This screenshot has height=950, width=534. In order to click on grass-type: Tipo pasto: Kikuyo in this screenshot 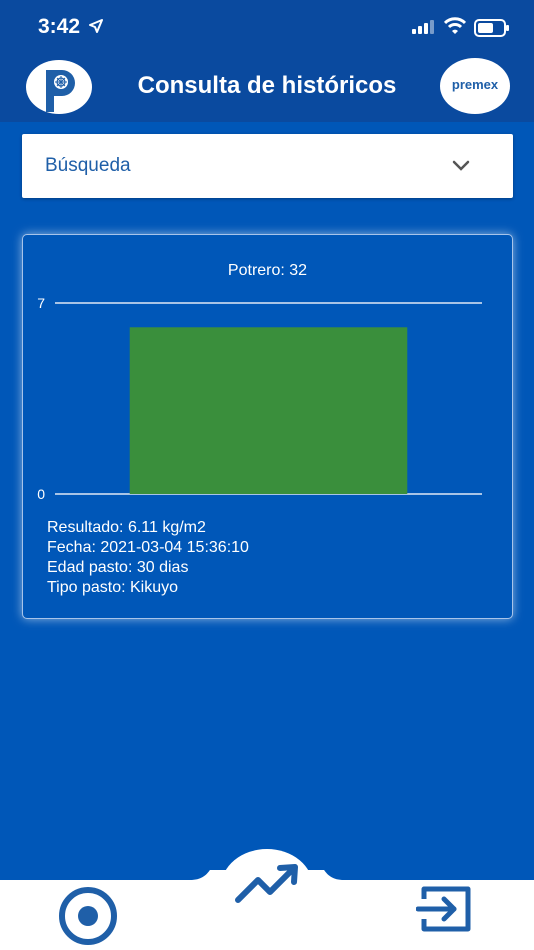, I will do `click(113, 587)`.